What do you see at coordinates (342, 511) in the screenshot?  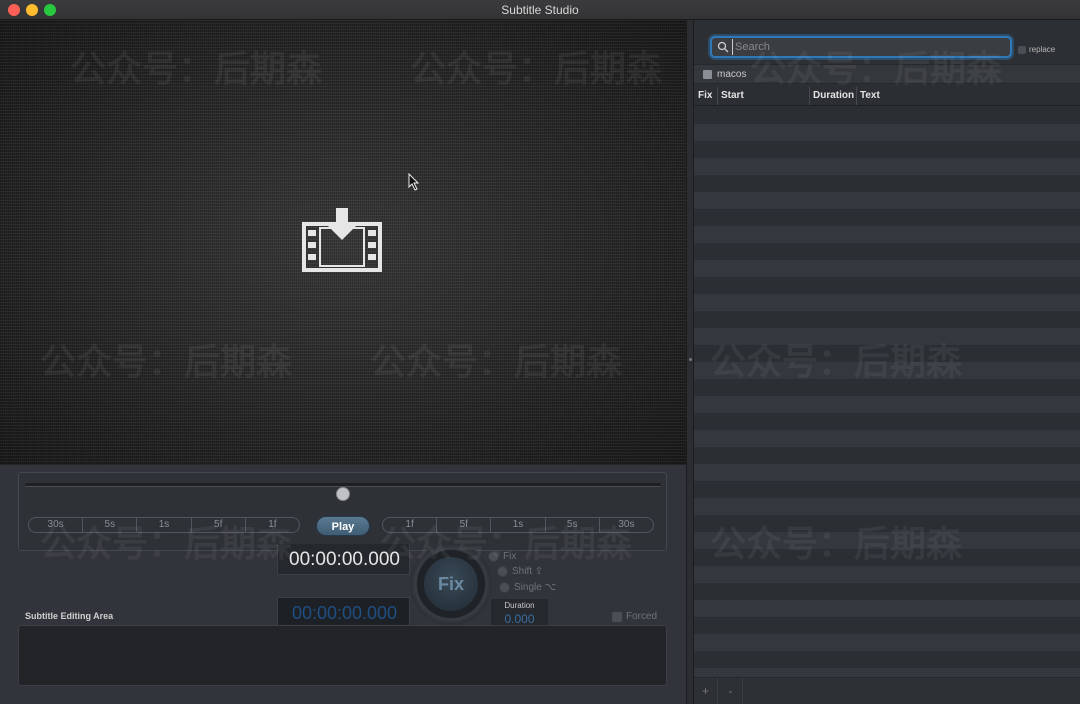 I see `transport-panel: 30s 5s 1s 5f 1f Play 1f 5f 1s 5s 30s` at bounding box center [342, 511].